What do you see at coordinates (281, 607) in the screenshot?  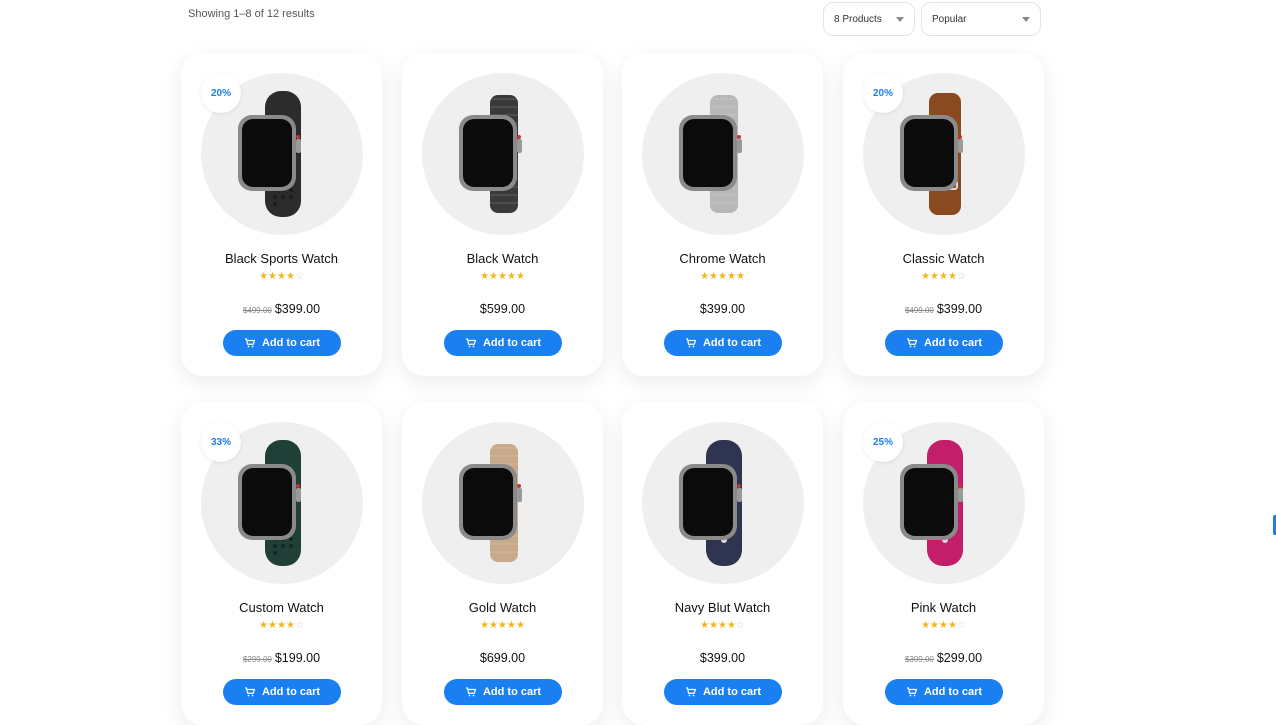 I see `product-title: Custom Watch` at bounding box center [281, 607].